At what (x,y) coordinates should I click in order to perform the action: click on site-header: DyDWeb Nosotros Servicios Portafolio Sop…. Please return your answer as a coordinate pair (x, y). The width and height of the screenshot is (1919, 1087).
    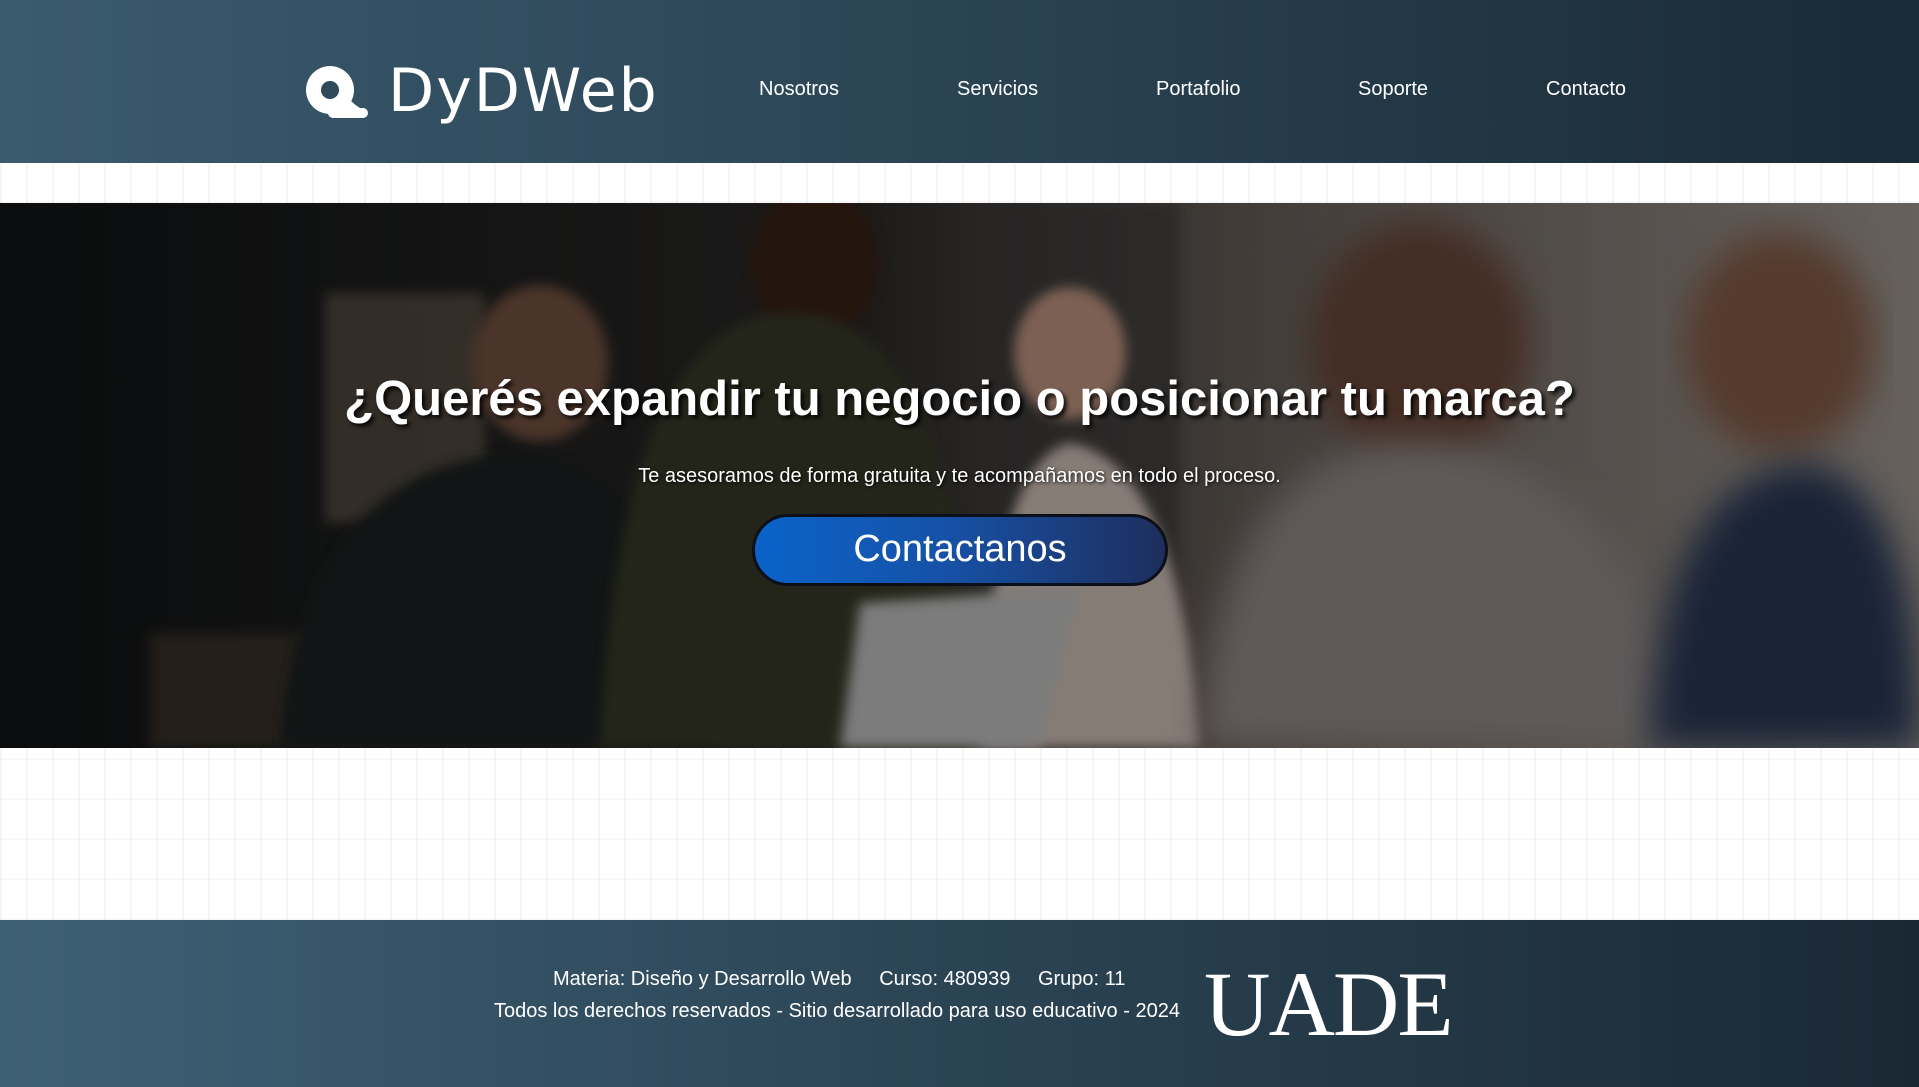
    Looking at the image, I should click on (959, 81).